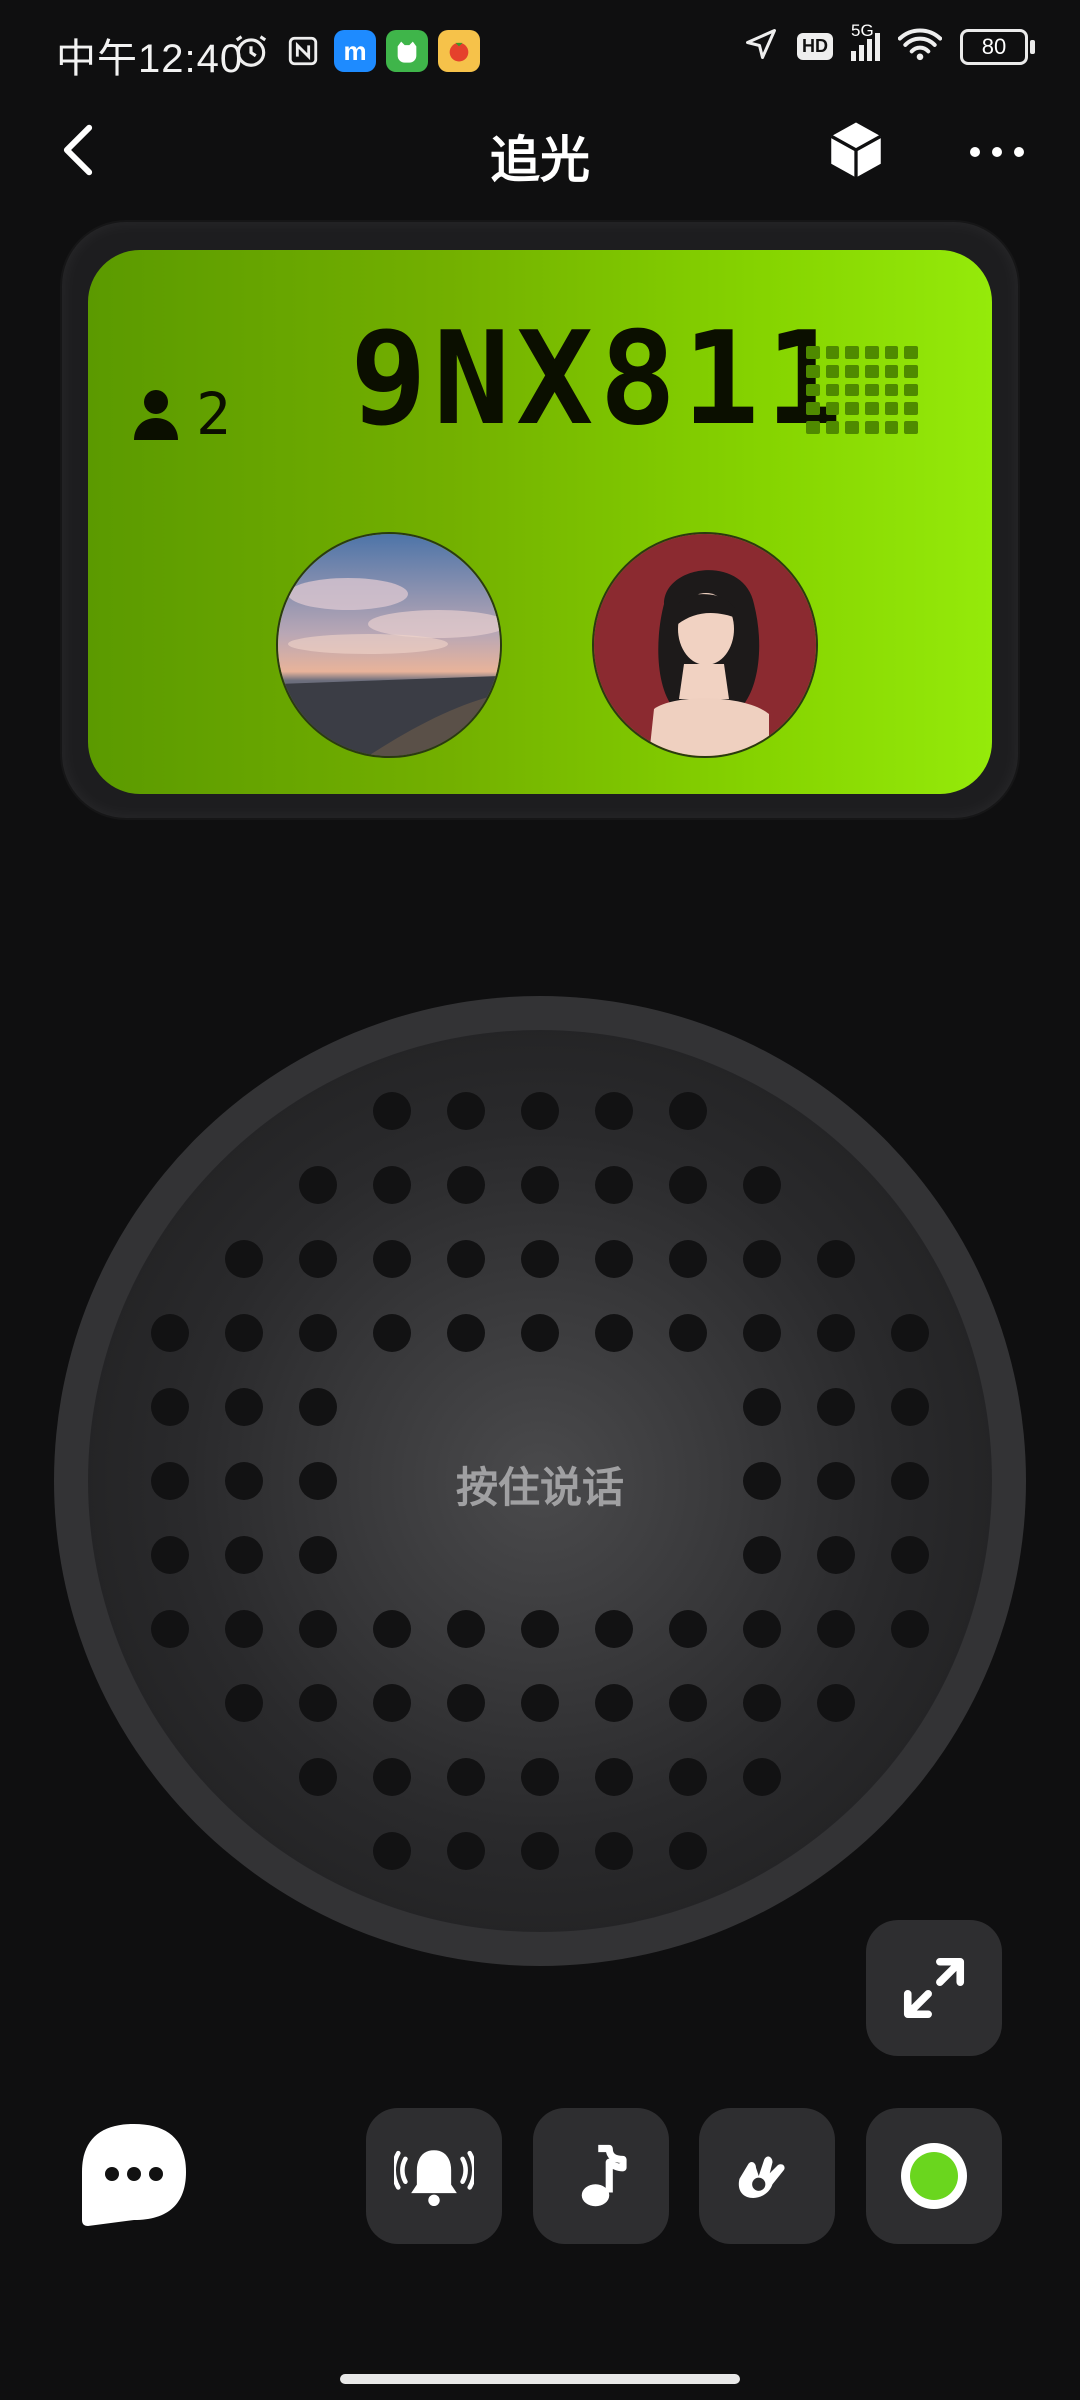 This screenshot has height=2400, width=1080. I want to click on avatar-landscape, so click(389, 645).